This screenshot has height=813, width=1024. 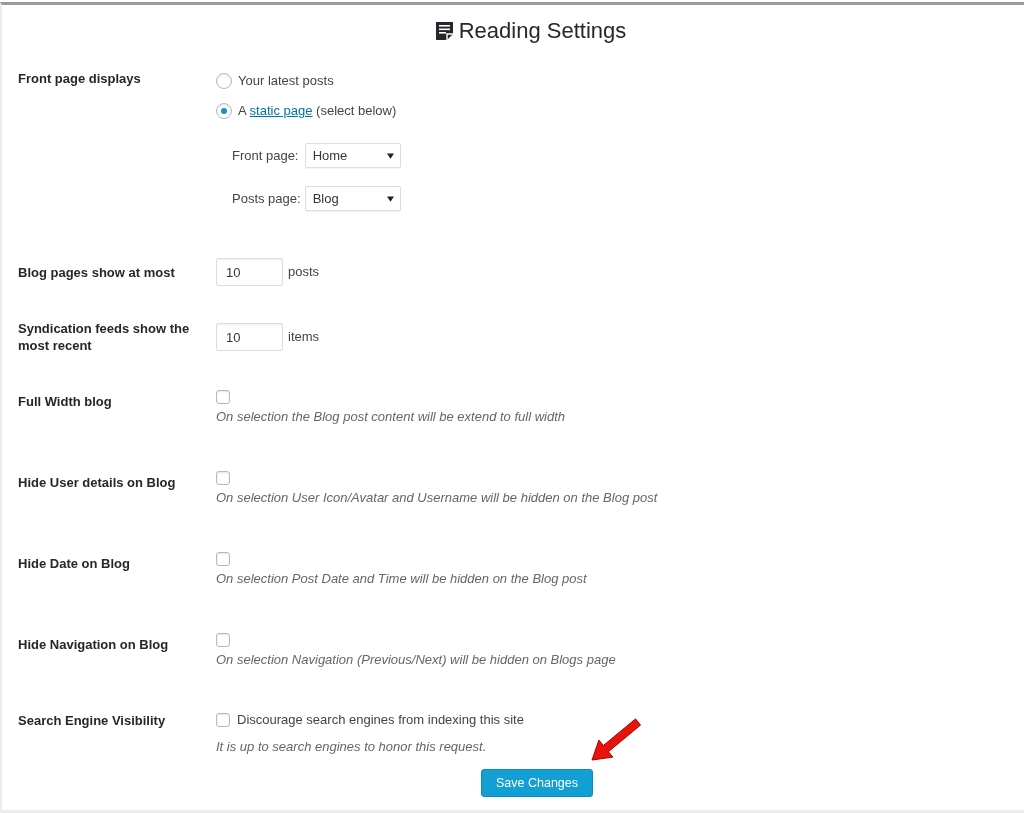 I want to click on radio-label: Your latest posts, so click(x=286, y=81).